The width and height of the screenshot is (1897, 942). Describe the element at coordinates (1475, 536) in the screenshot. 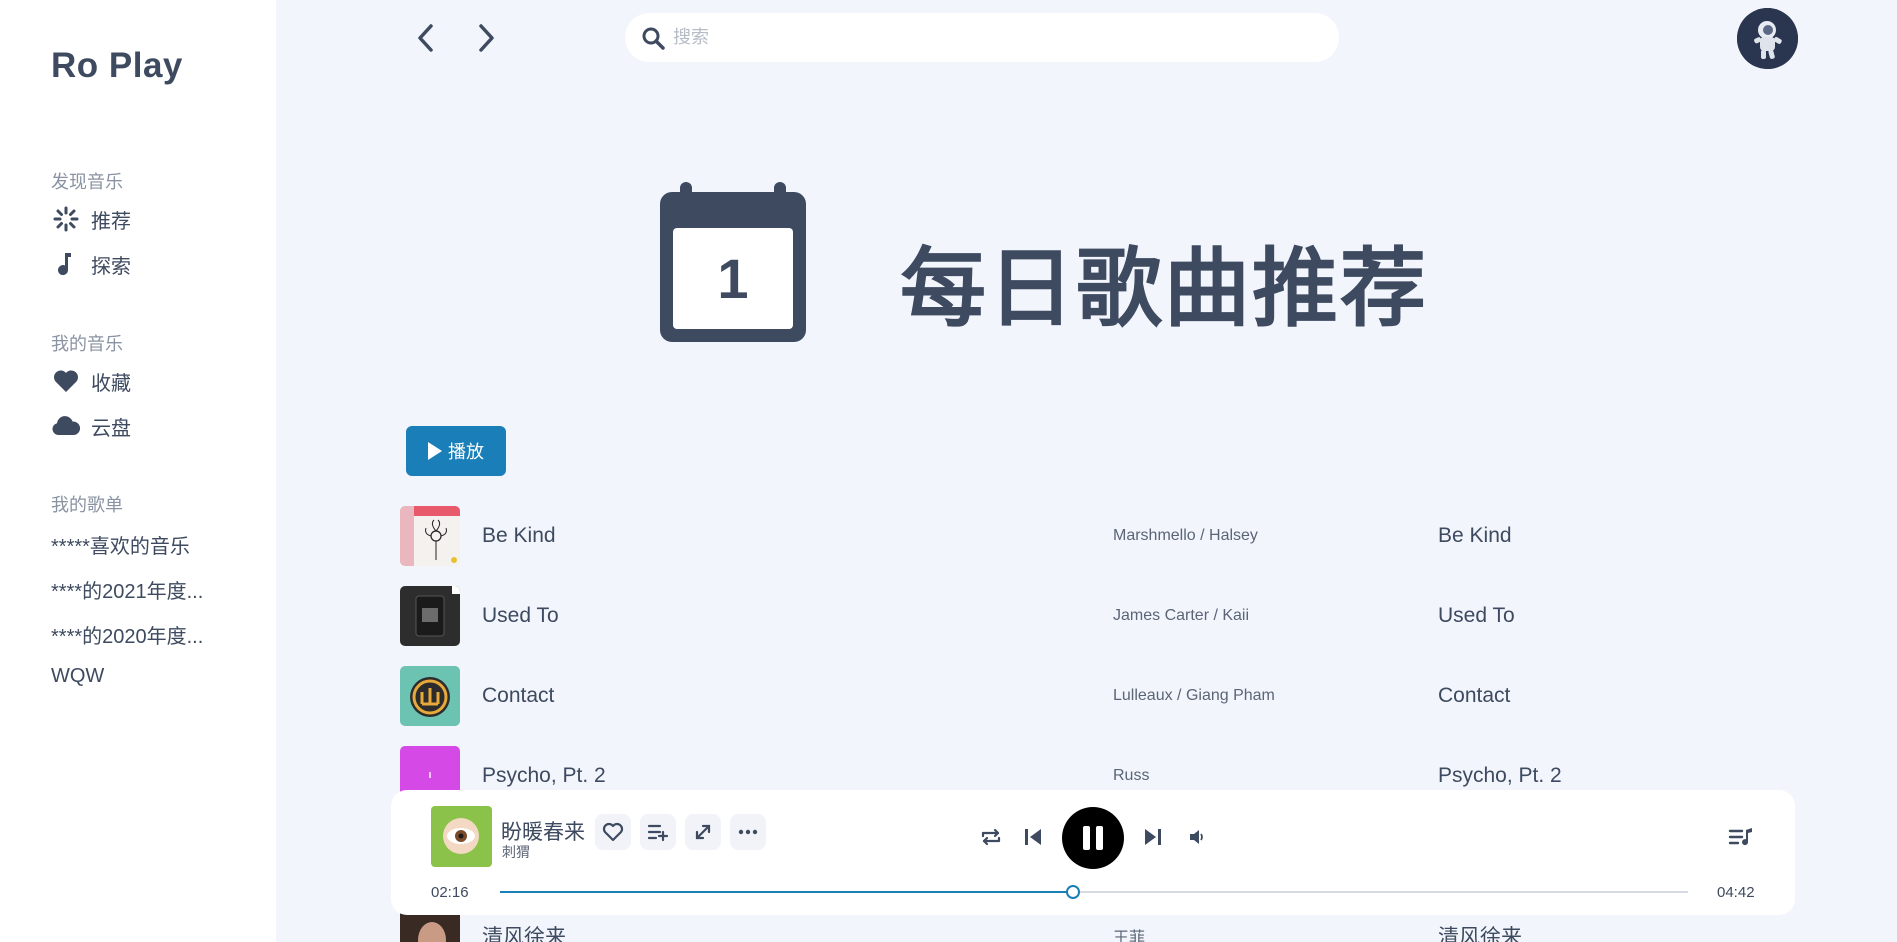

I see `track-album: Be Kind` at that location.